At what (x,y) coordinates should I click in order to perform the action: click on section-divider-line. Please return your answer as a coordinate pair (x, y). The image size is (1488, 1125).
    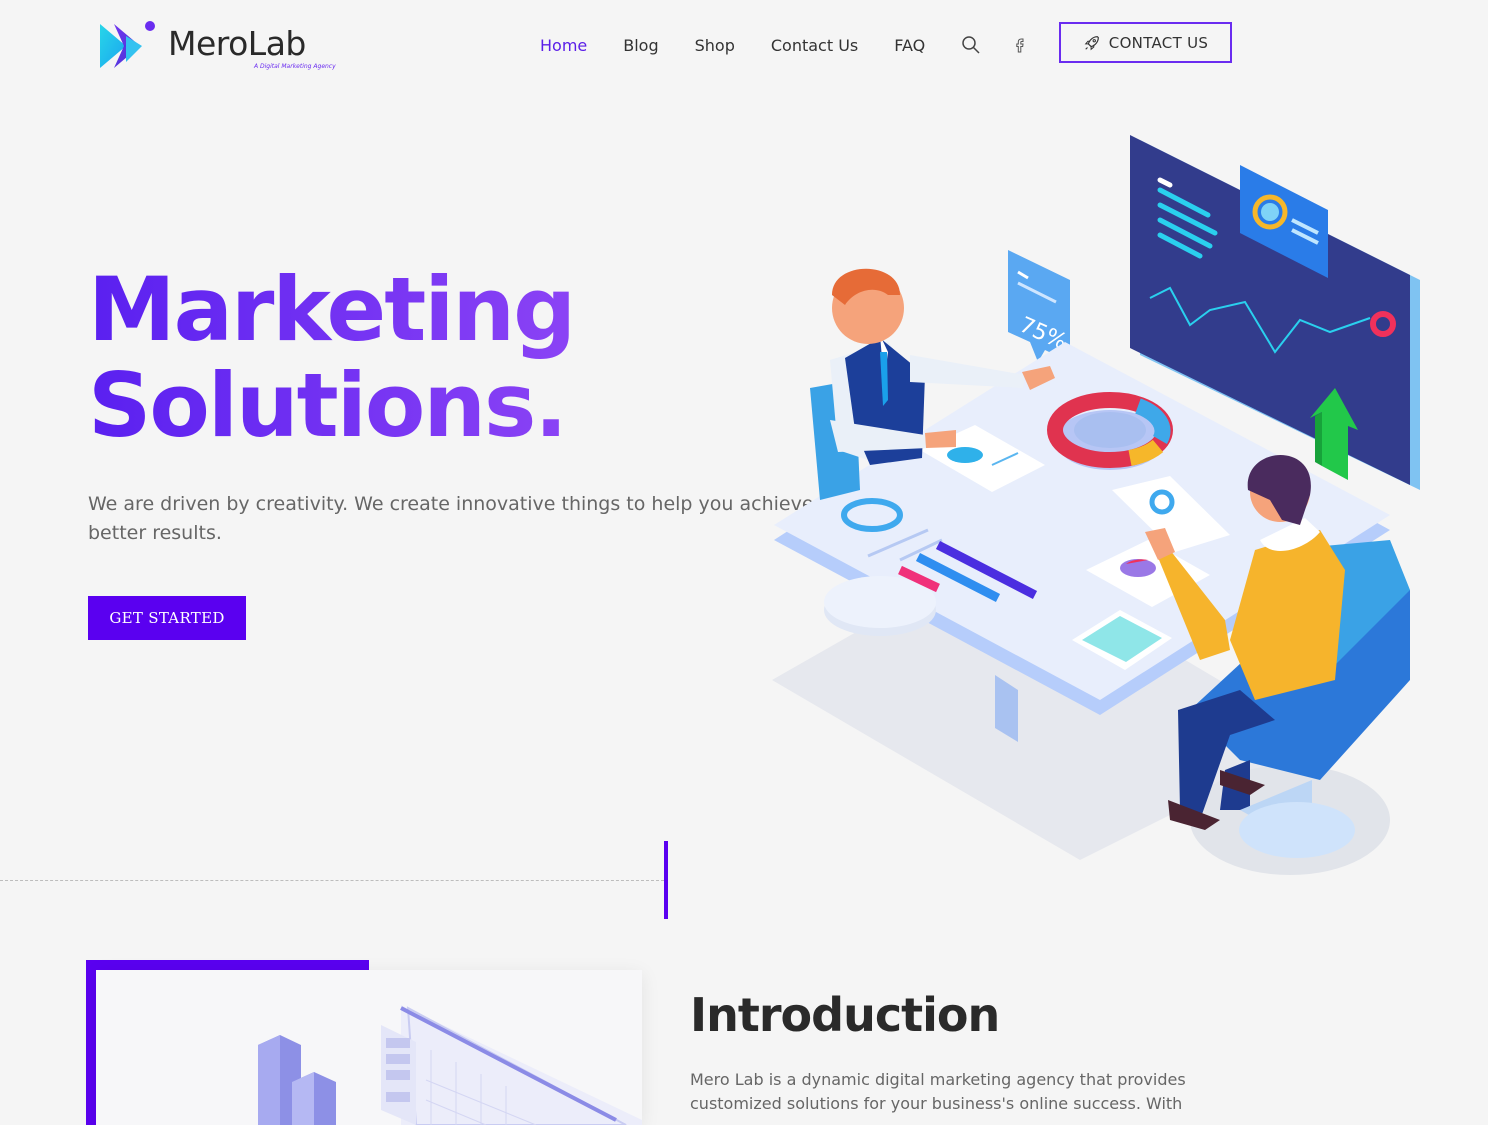
    Looking at the image, I should click on (332, 880).